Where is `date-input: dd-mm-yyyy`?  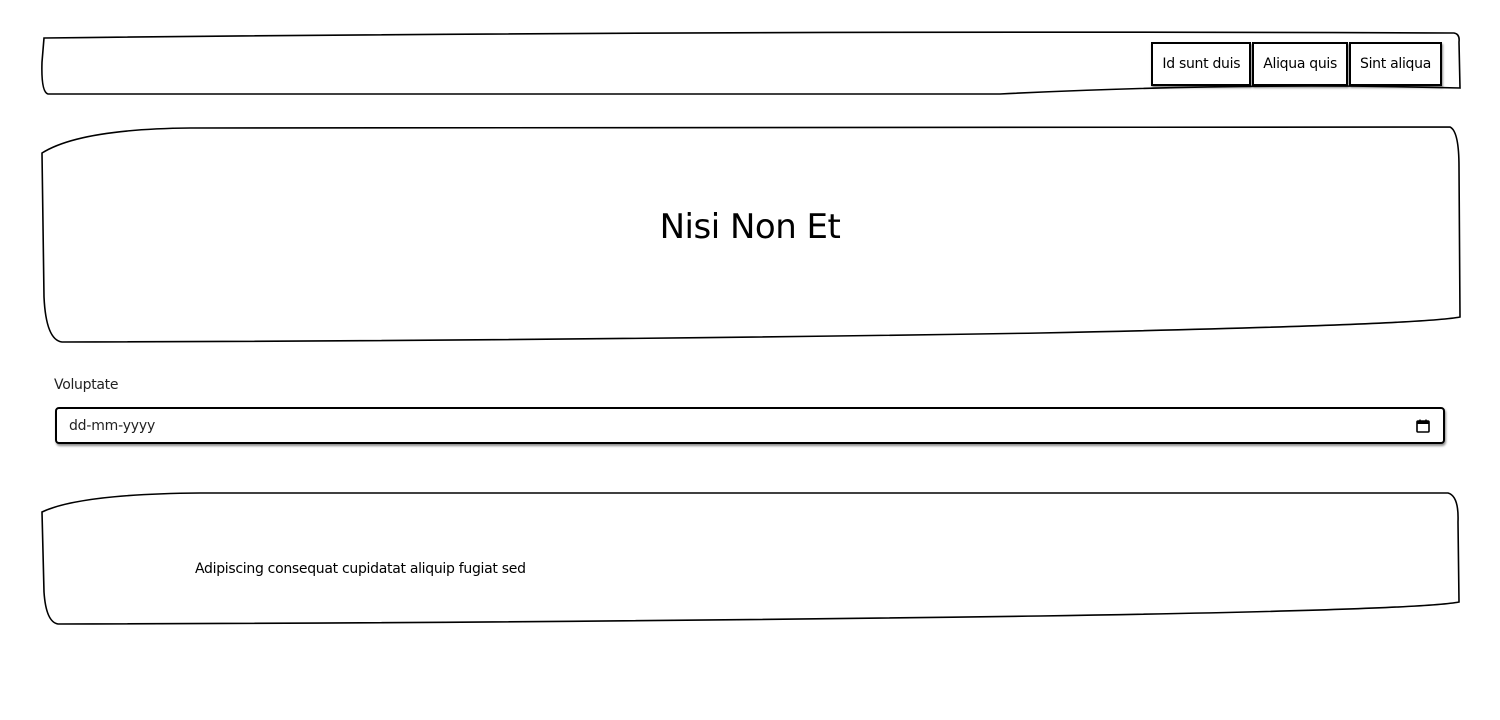
date-input: dd-mm-yyyy is located at coordinates (750, 425).